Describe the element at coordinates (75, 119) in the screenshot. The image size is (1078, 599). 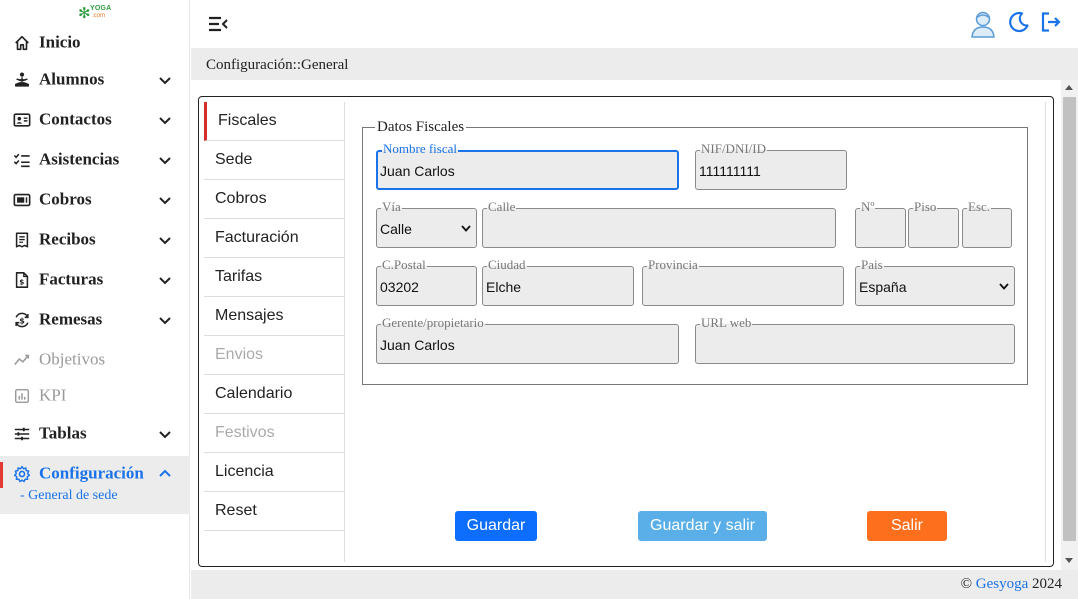
I see `sidebar-item-label: Contactos` at that location.